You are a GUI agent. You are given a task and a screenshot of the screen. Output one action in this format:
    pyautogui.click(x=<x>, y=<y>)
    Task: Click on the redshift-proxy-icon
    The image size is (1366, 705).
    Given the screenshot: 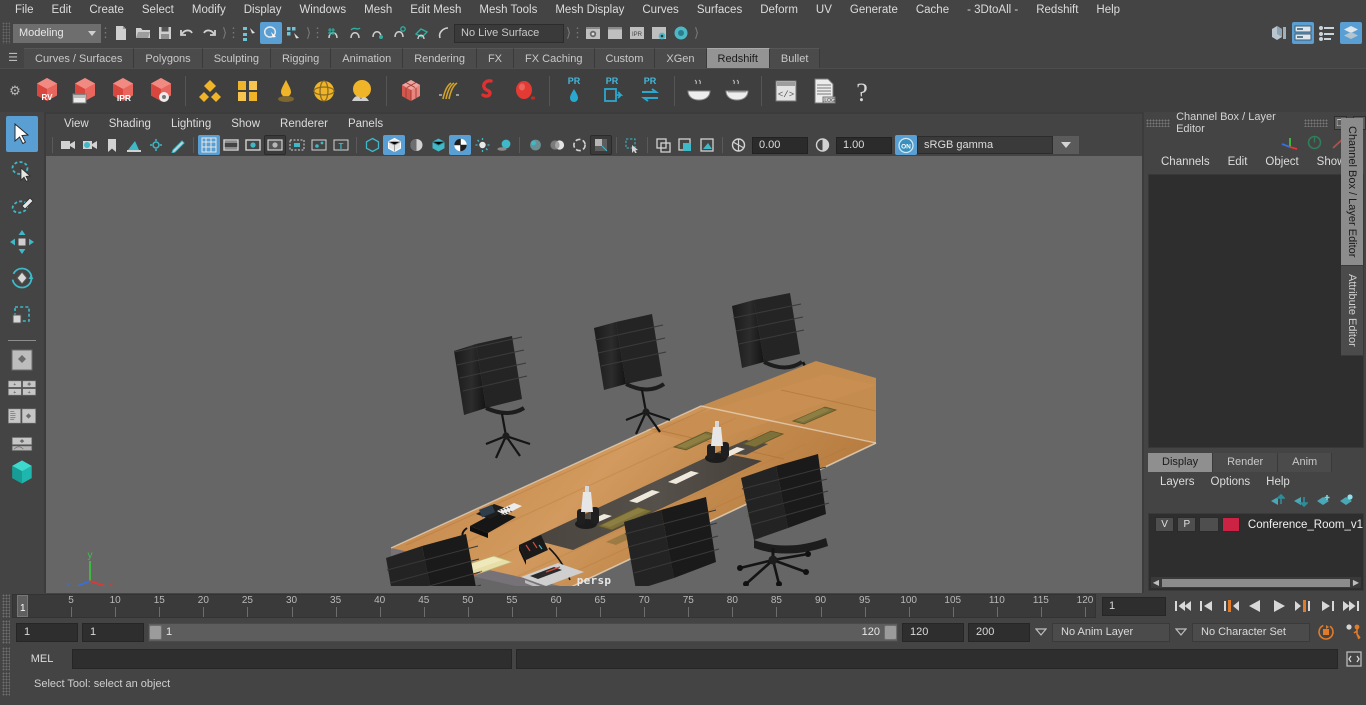 What is the action you would take?
    pyautogui.click(x=411, y=91)
    